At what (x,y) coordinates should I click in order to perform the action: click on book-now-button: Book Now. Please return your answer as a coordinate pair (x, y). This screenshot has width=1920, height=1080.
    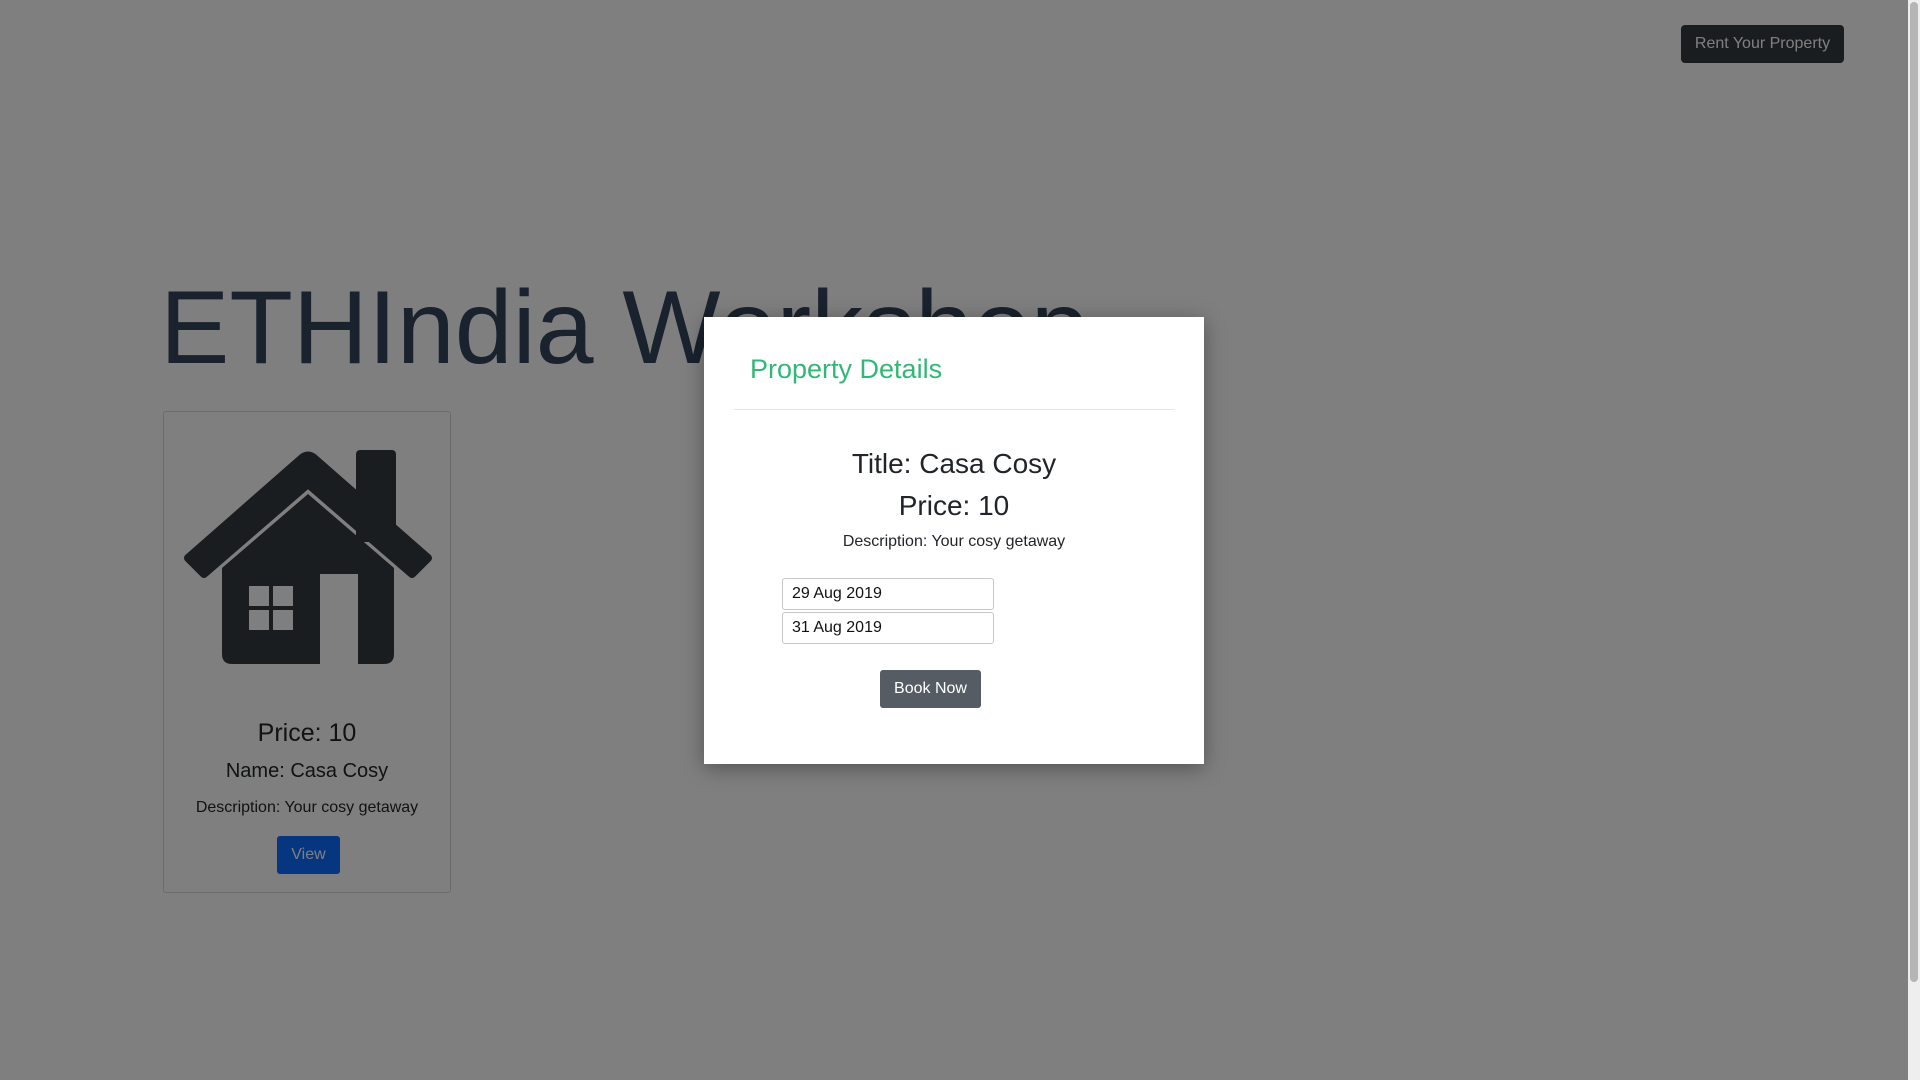
    Looking at the image, I should click on (930, 689).